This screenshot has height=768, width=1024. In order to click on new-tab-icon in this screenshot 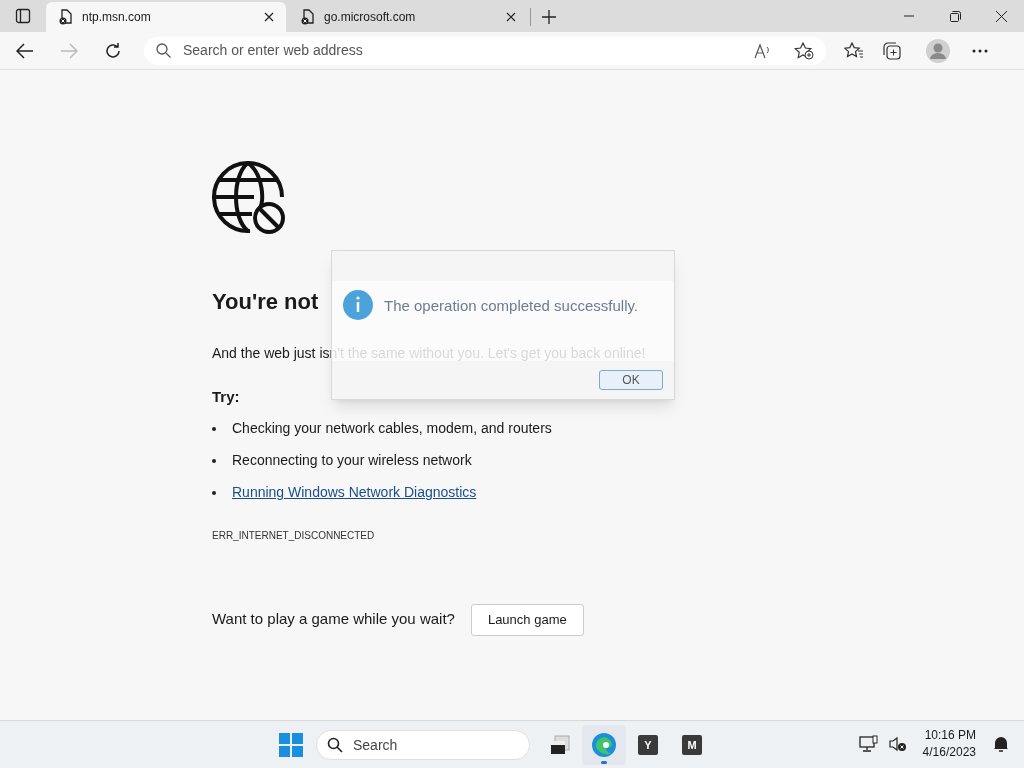, I will do `click(549, 17)`.